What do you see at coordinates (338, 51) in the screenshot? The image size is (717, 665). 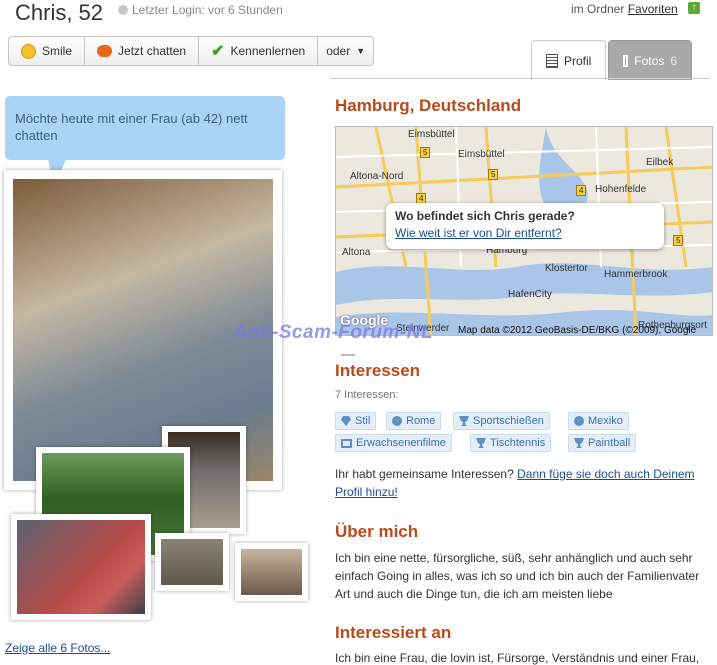 I see `more-label: oder` at bounding box center [338, 51].